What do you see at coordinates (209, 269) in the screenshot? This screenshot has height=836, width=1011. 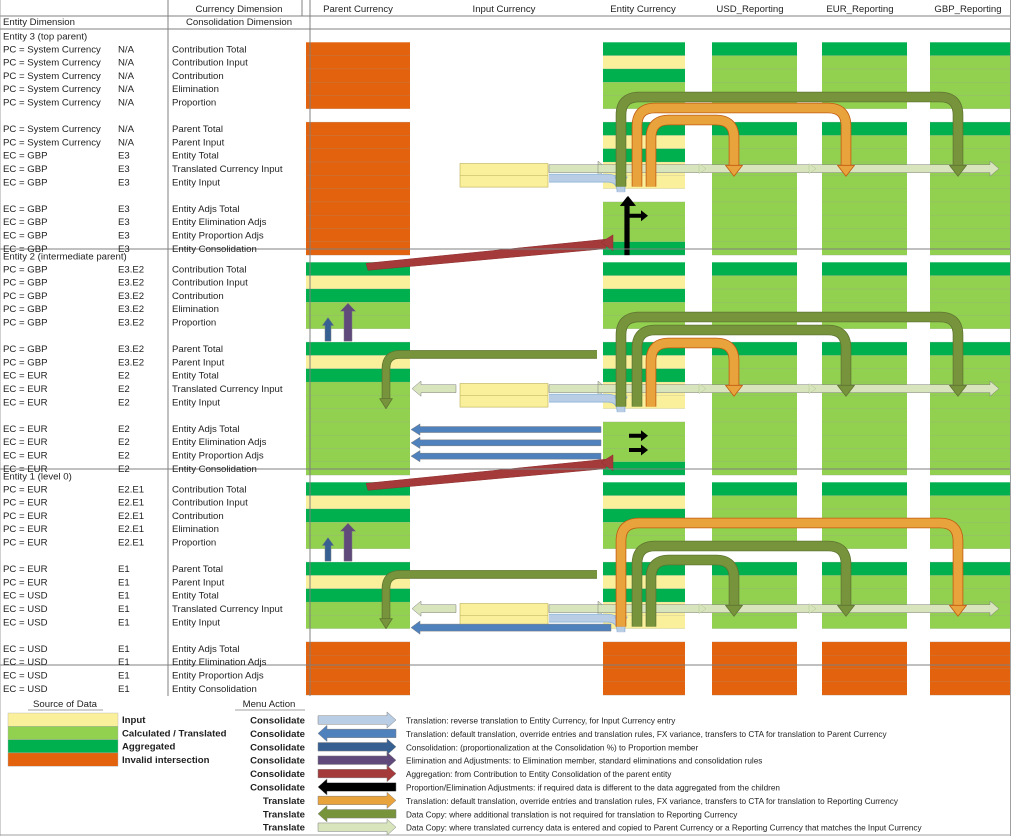 I see `svg-text: Contribution Total` at bounding box center [209, 269].